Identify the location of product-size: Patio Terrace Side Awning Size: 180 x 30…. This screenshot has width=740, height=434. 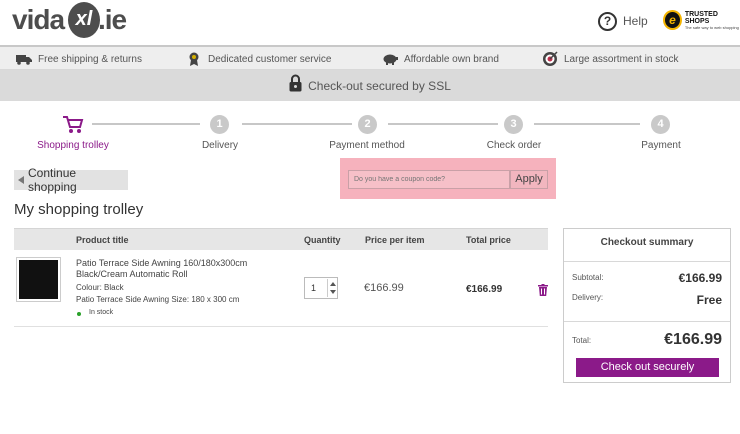
(158, 299).